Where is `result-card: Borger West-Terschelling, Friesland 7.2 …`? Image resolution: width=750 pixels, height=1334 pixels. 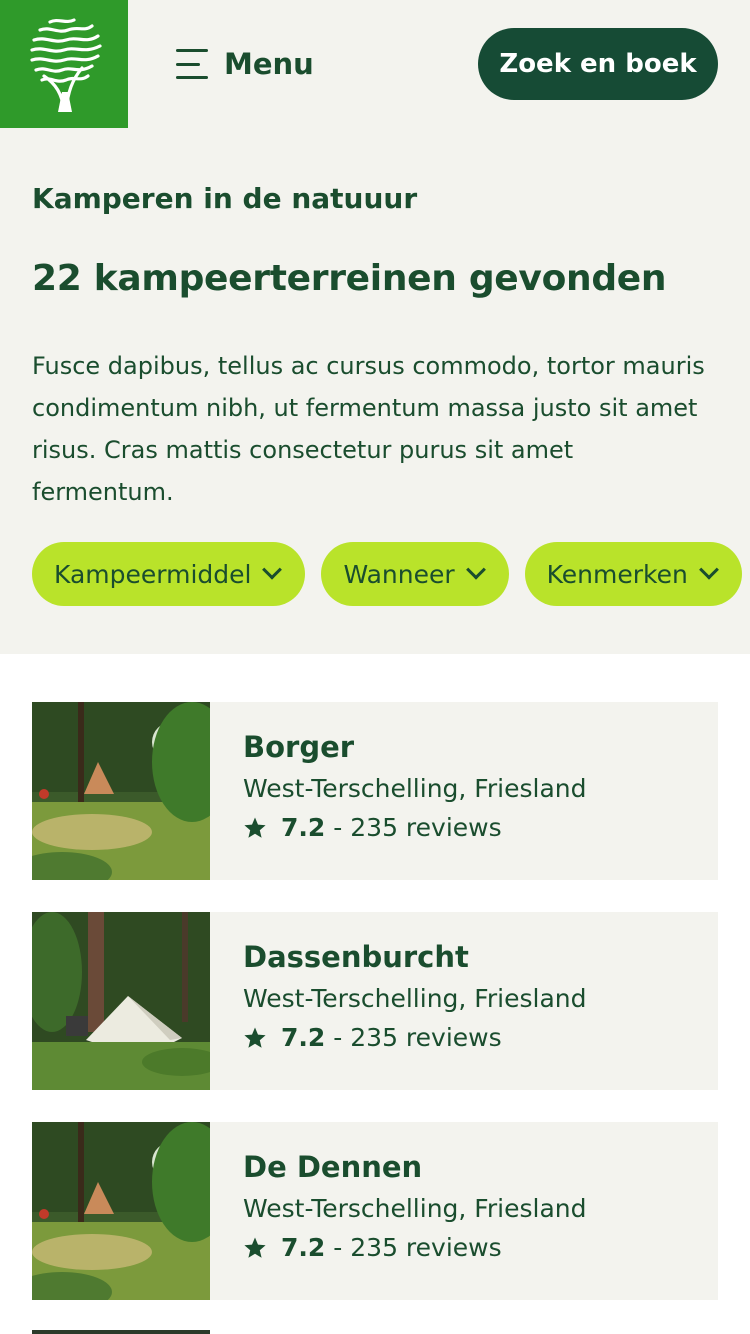
result-card: Borger West-Terschelling, Friesland 7.2 … is located at coordinates (375, 791).